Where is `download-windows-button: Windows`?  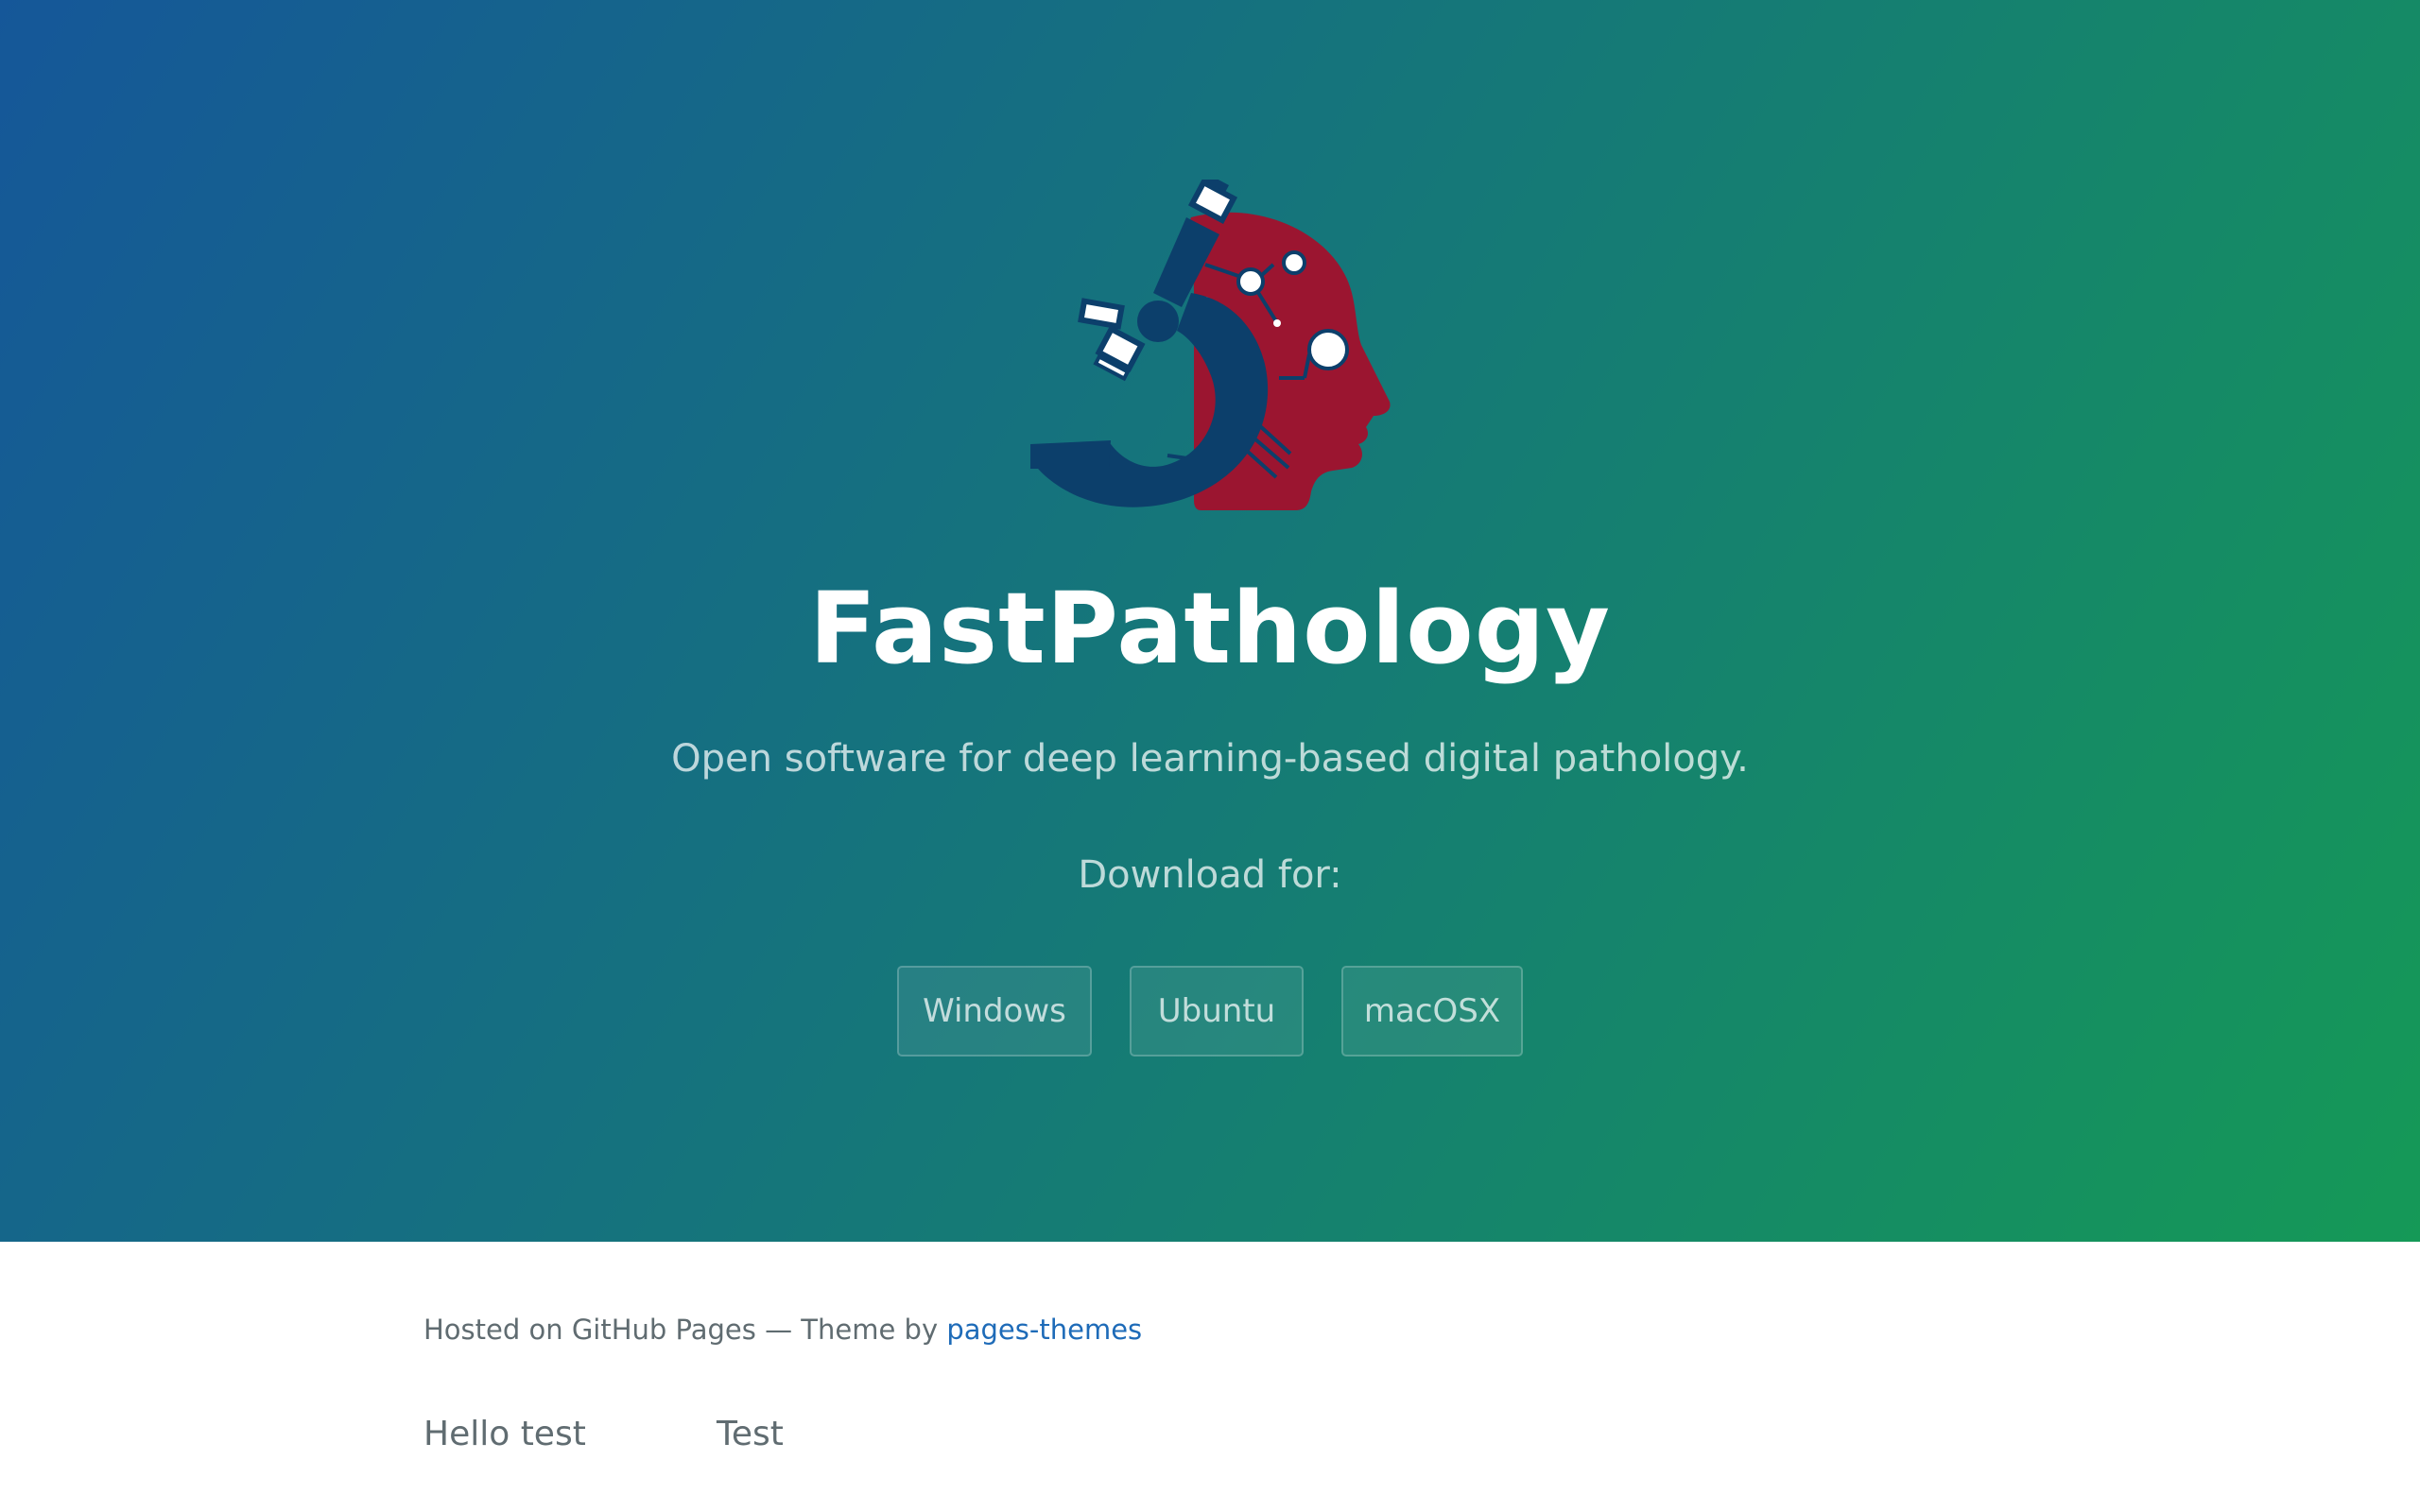
download-windows-button: Windows is located at coordinates (994, 1011).